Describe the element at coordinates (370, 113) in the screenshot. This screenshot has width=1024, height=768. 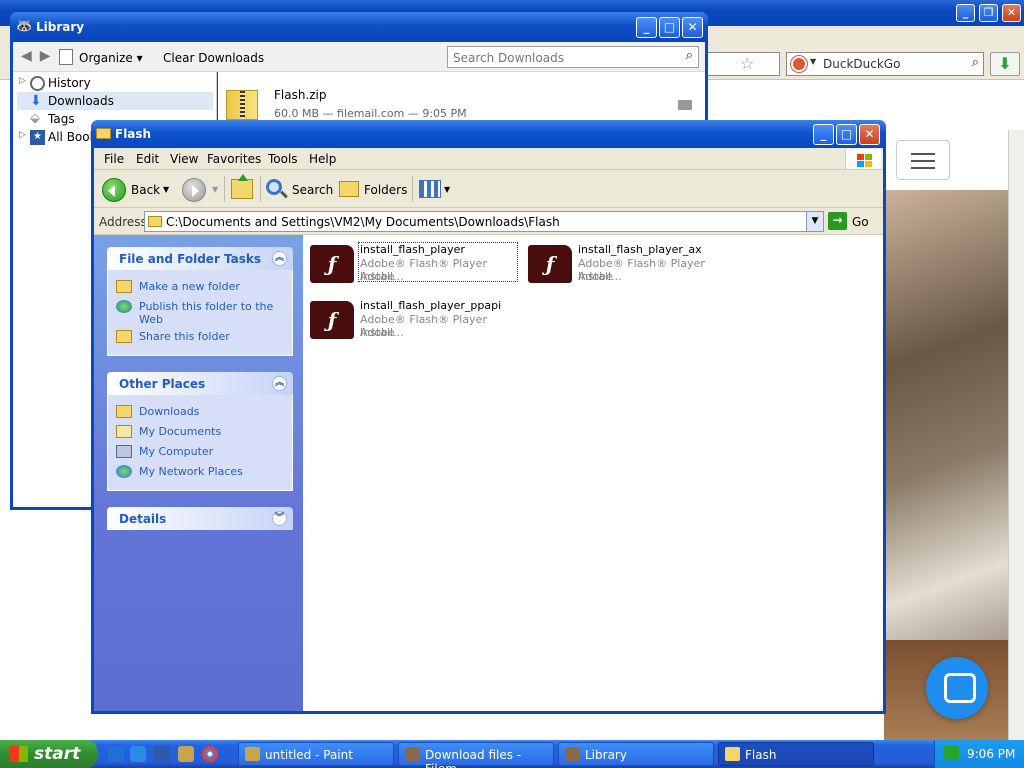
I see `download-file-info: 60.0 MB — filemail.com — 9:05 PM` at that location.